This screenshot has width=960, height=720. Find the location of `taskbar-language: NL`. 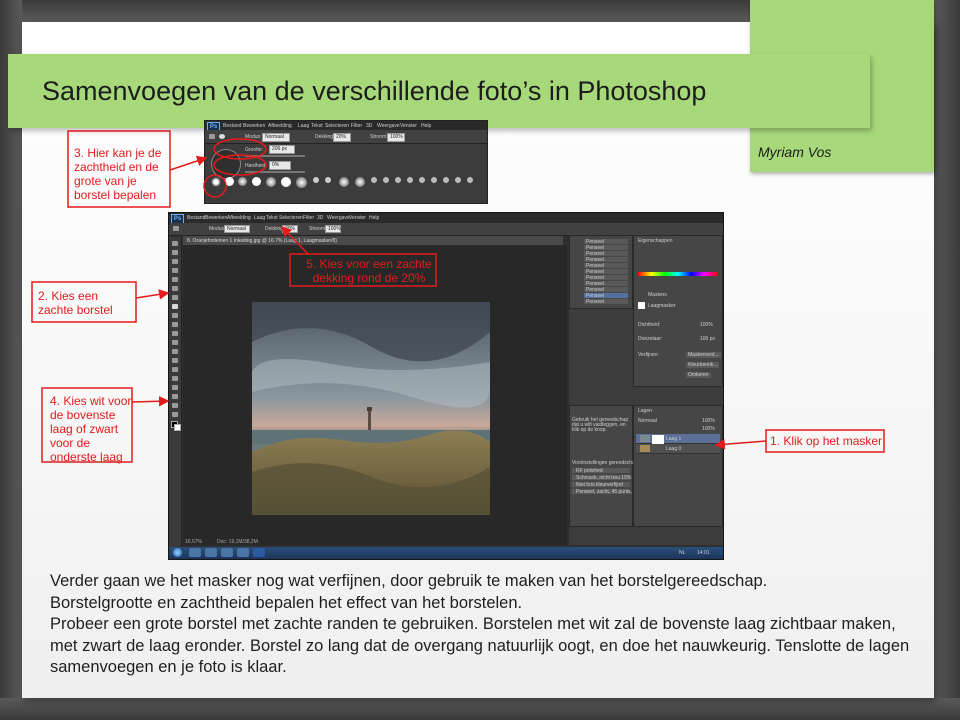

taskbar-language: NL is located at coordinates (682, 553).